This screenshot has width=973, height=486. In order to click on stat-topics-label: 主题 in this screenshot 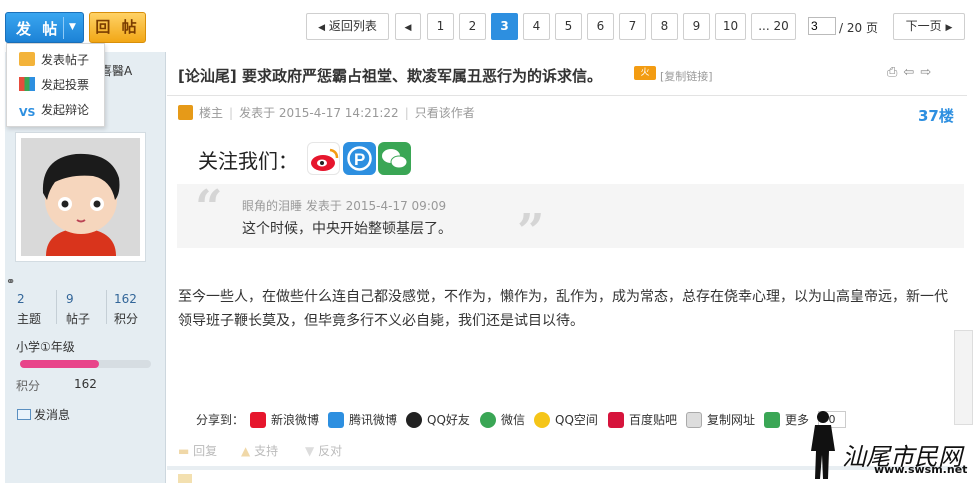, I will do `click(29, 319)`.